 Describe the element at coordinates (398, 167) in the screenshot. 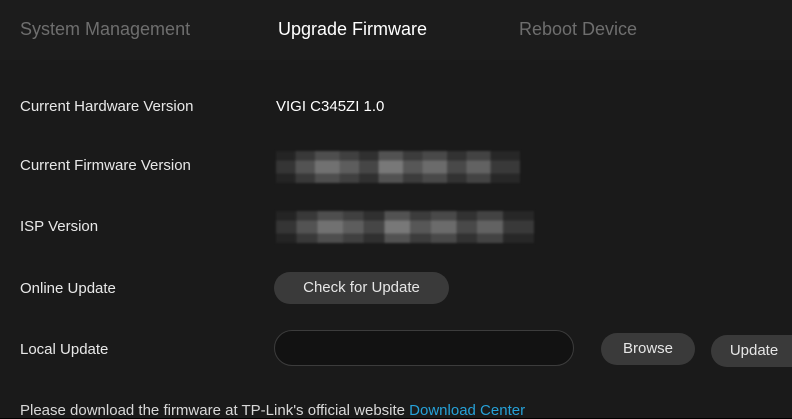

I see `firmware-version-redacted` at that location.